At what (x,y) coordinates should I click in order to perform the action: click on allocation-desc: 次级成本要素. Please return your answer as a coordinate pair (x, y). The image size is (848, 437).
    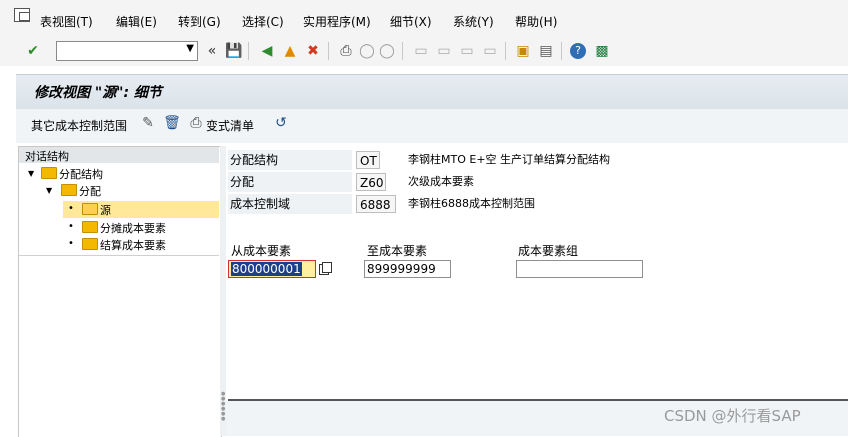
    Looking at the image, I should click on (441, 181).